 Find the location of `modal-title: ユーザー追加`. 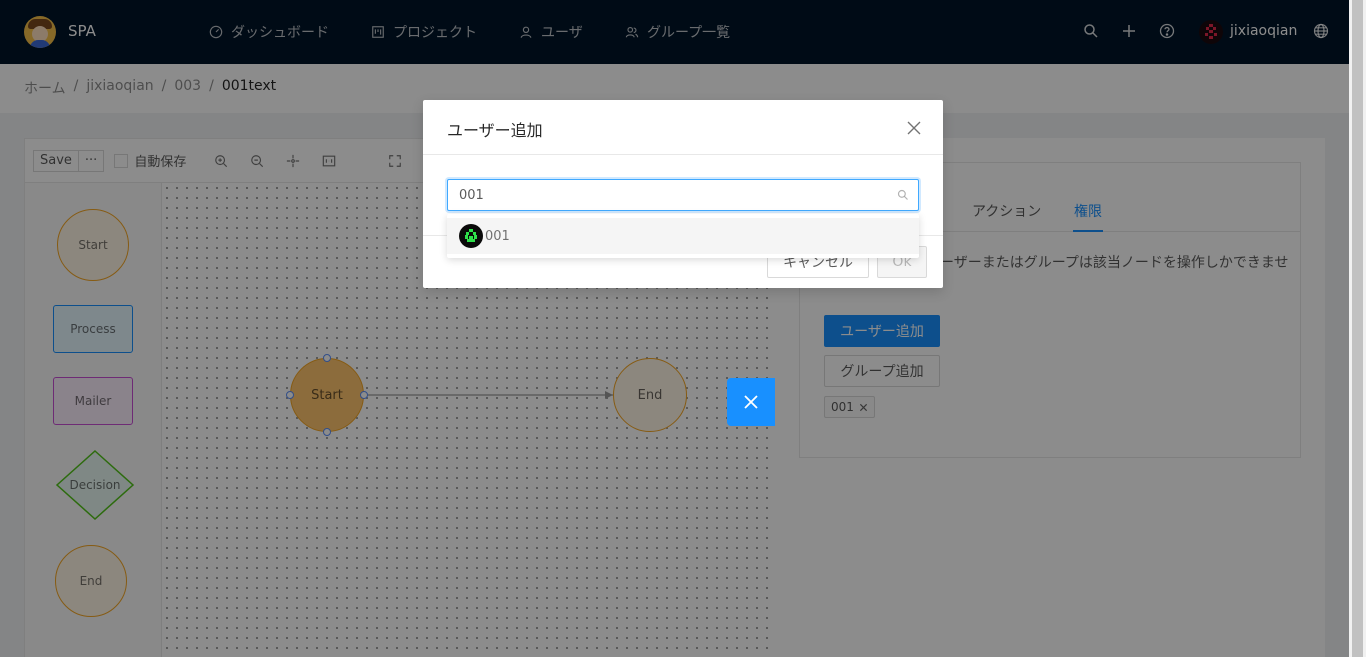

modal-title: ユーザー追加 is located at coordinates (495, 130).